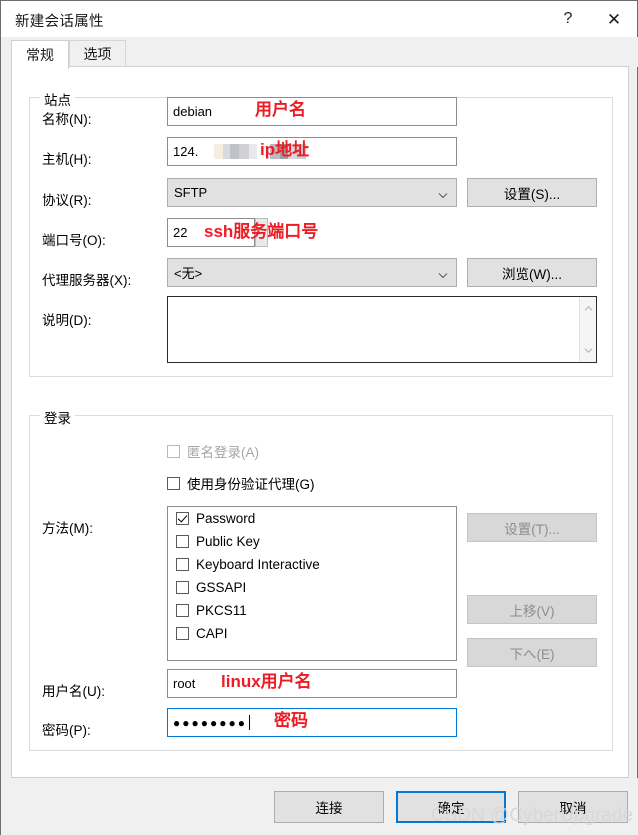 Image resolution: width=638 pixels, height=835 pixels. I want to click on method-label: 方法(M):, so click(67, 528).